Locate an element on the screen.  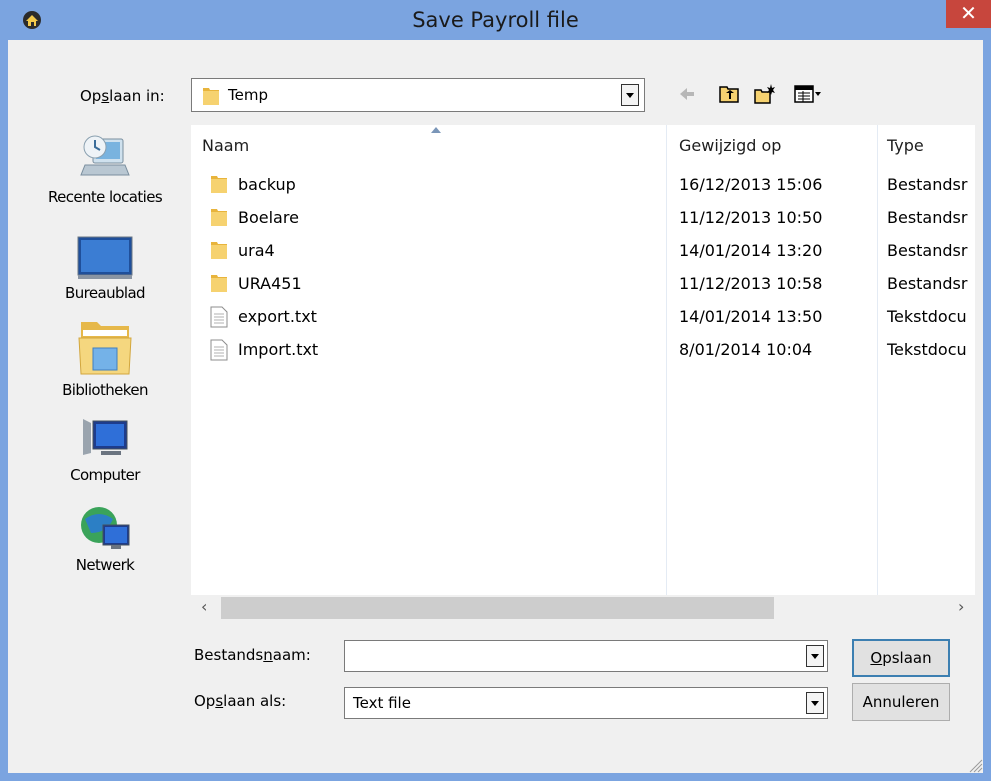
file-name-label: Bestandsnaam: is located at coordinates (252, 655).